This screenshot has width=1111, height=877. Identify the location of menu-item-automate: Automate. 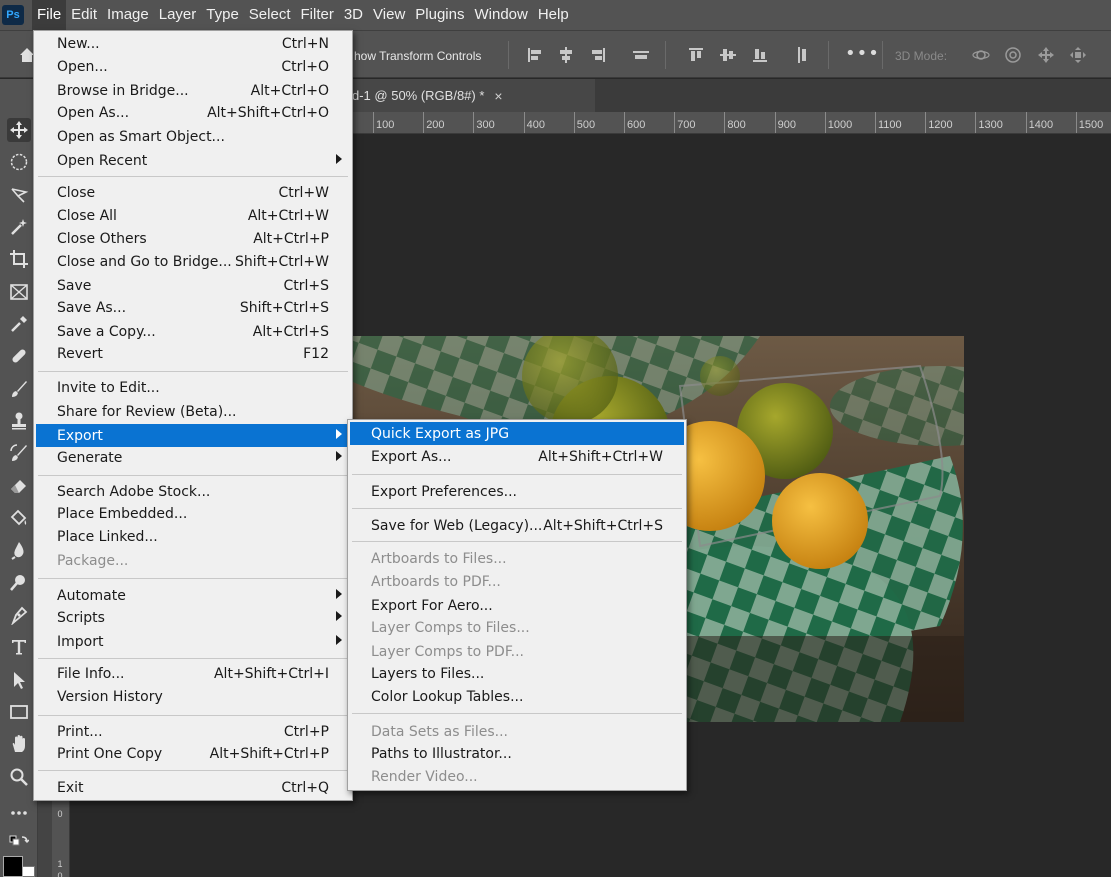
(193, 595).